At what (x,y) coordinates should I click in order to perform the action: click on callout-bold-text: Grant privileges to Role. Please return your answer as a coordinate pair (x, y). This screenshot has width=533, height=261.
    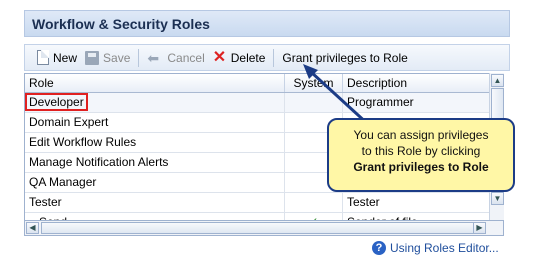
    Looking at the image, I should click on (421, 167).